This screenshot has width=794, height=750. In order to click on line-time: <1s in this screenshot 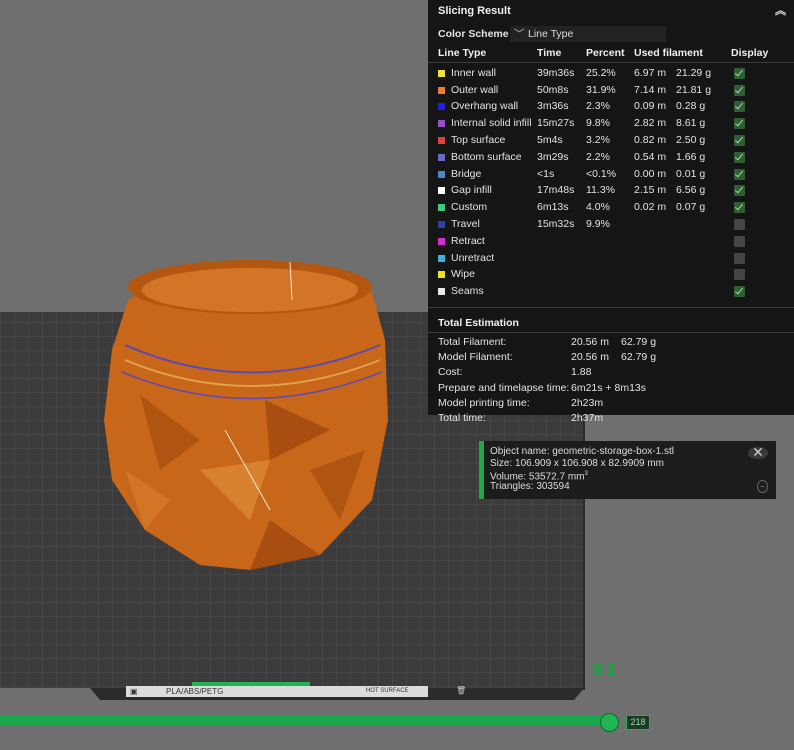, I will do `click(546, 173)`.